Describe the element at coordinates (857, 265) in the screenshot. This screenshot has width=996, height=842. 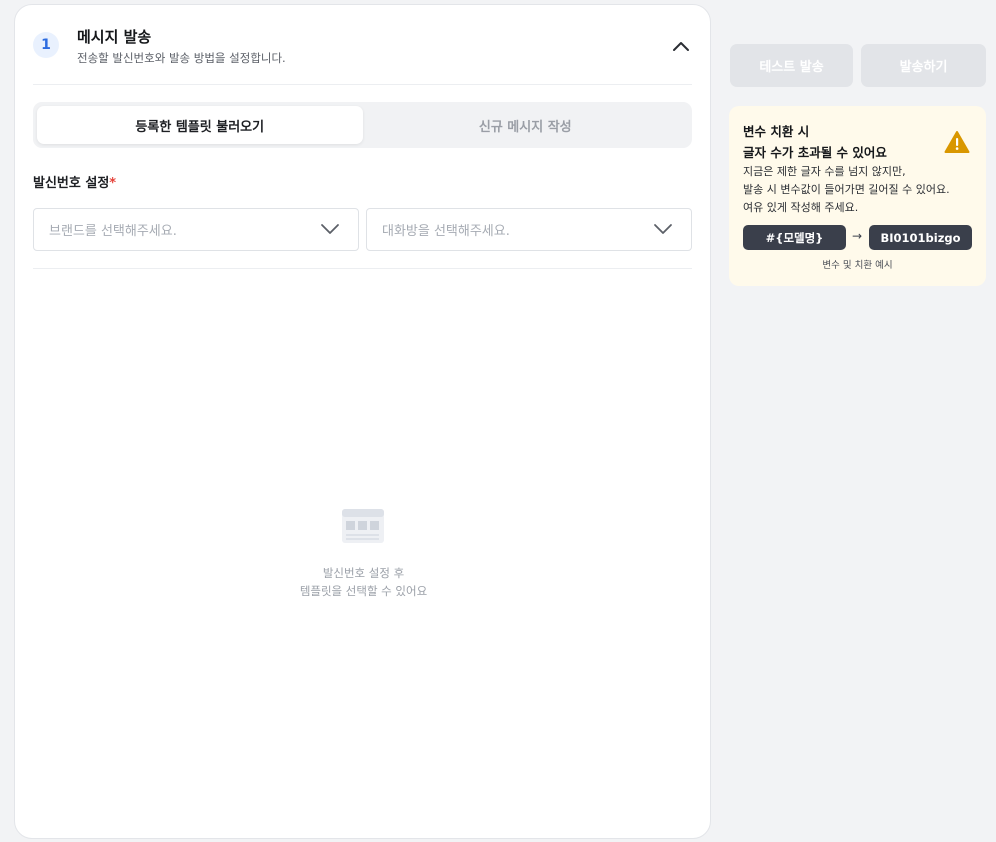
I see `example-caption: 변수 및 치환 예시` at that location.